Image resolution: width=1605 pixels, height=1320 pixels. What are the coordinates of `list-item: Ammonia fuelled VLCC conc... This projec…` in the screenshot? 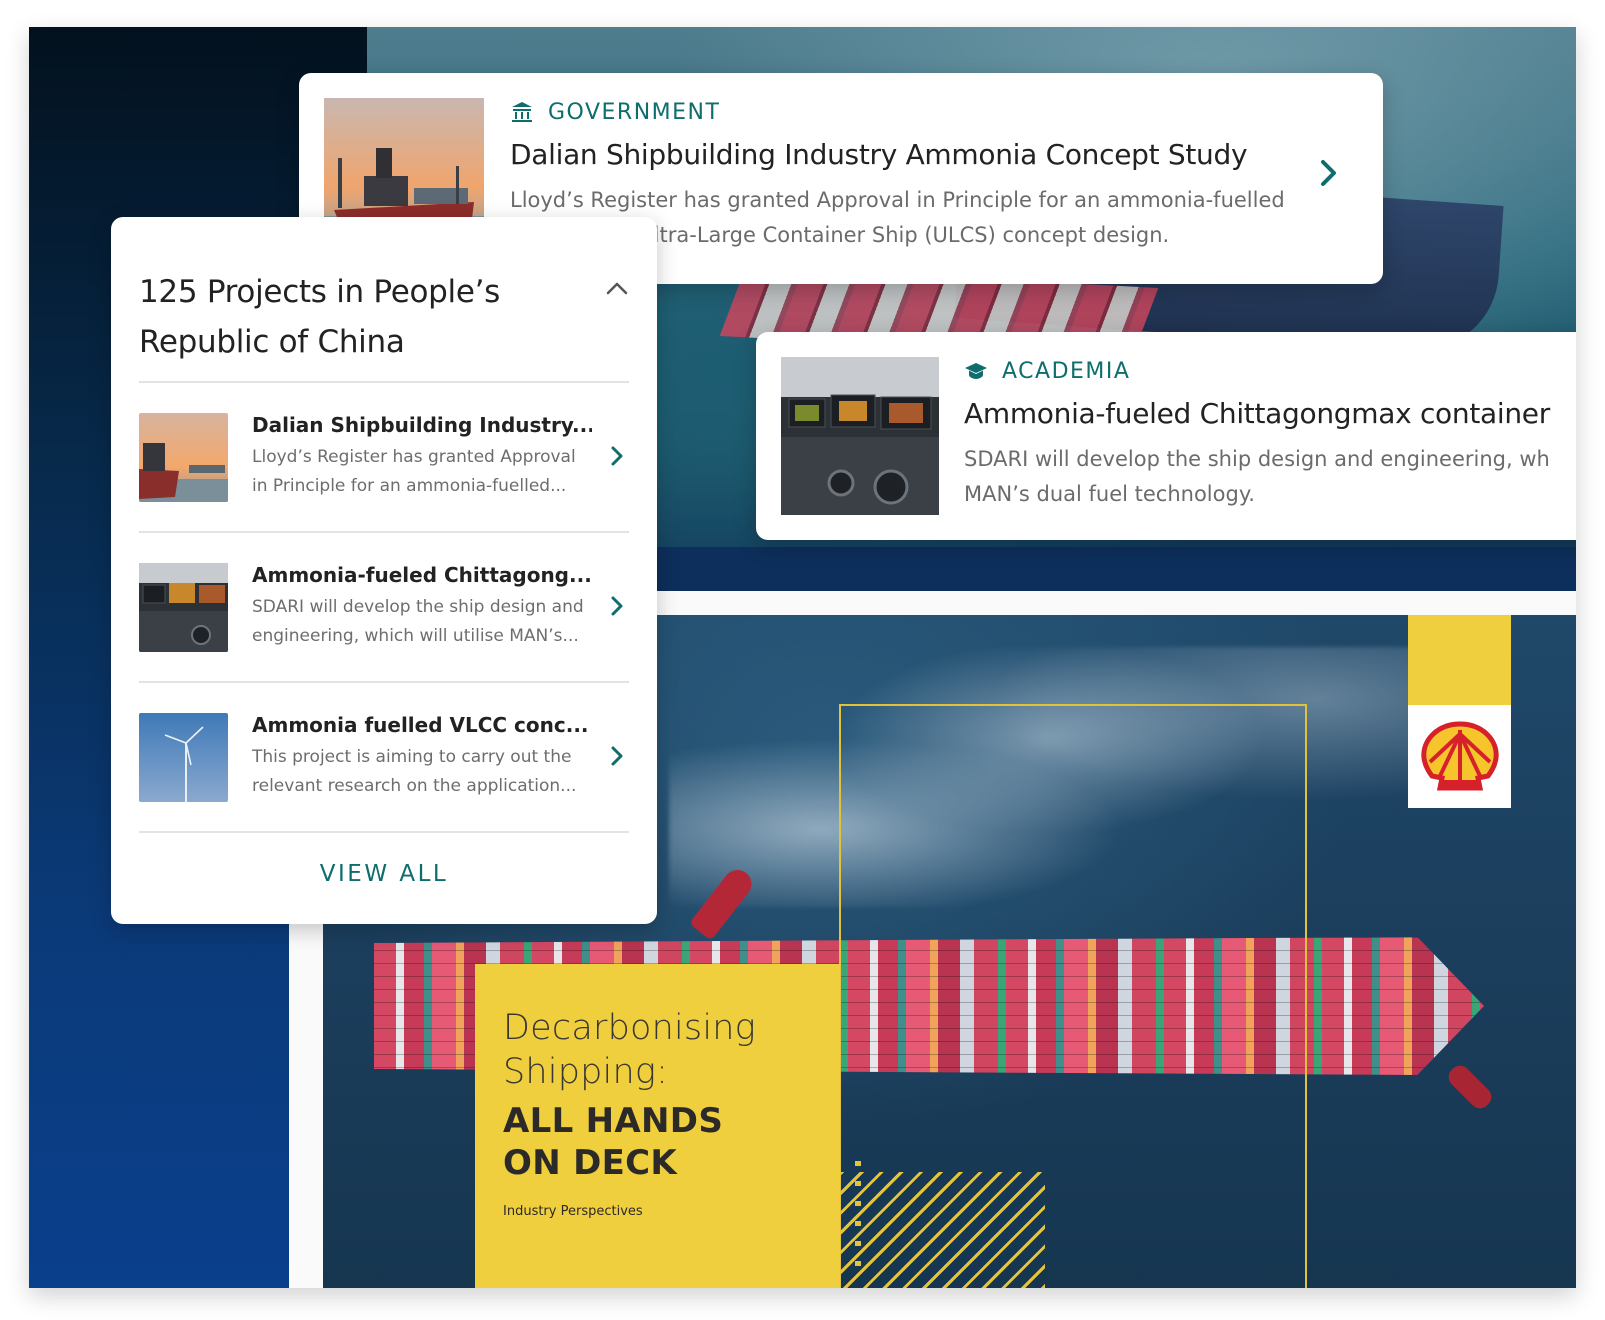 It's located at (384, 758).